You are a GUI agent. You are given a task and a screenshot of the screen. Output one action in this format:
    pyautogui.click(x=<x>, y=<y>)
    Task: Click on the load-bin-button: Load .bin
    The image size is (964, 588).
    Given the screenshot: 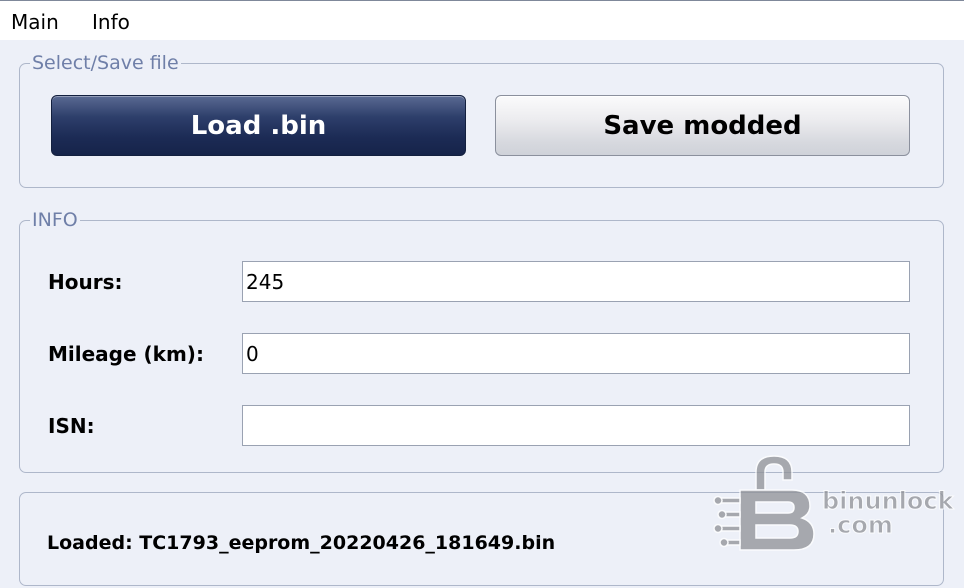 What is the action you would take?
    pyautogui.click(x=258, y=125)
    